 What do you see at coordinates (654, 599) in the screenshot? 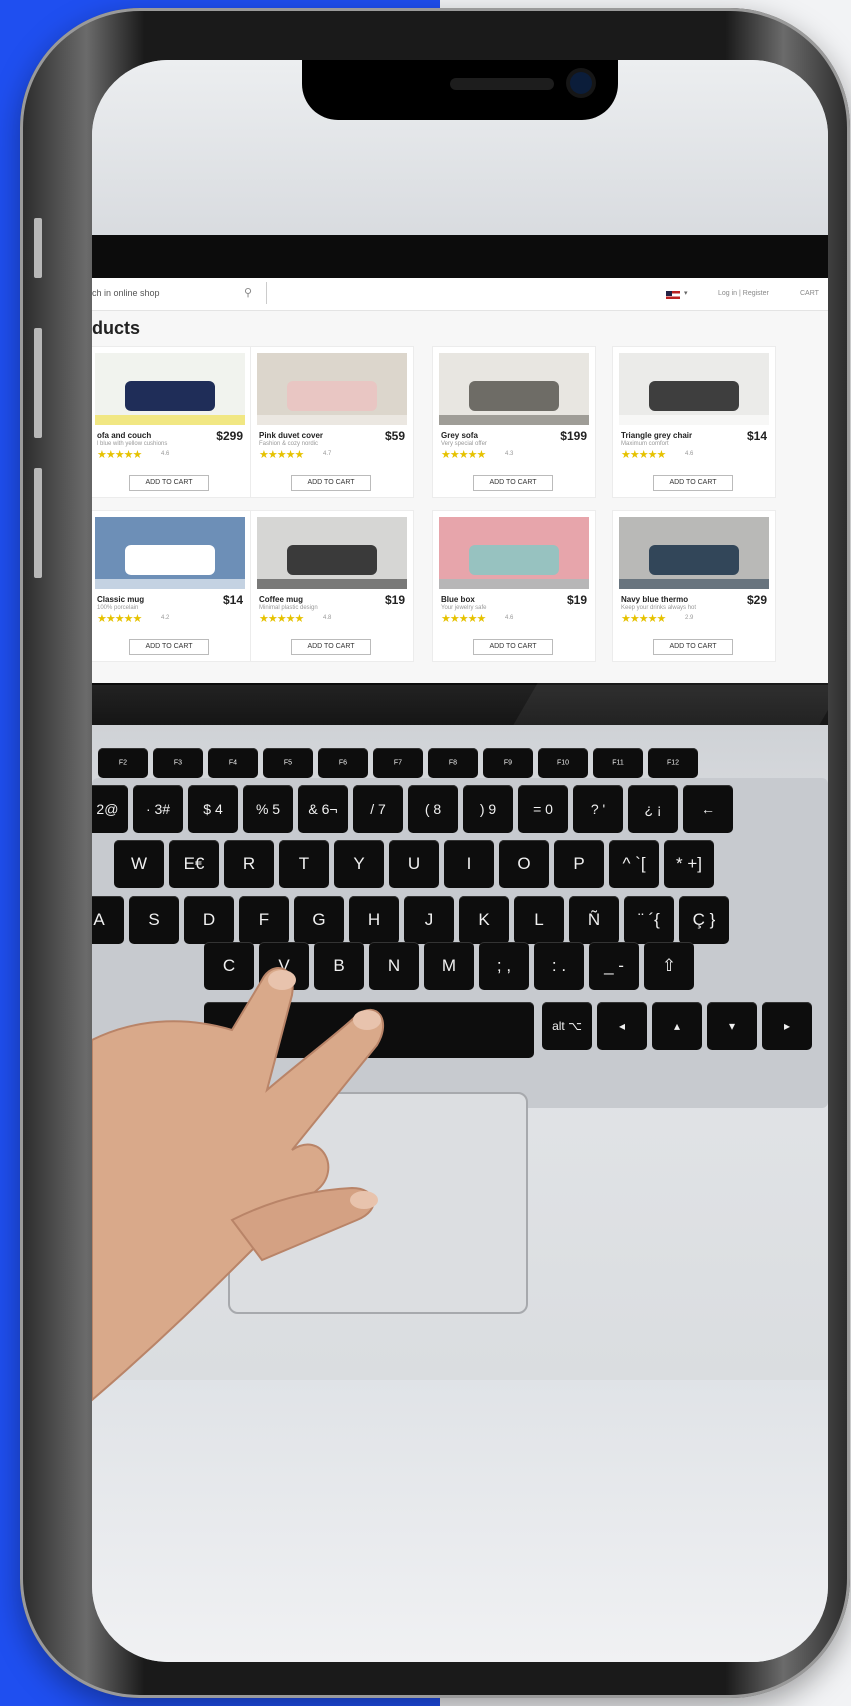
I see `product-name: Navy blue thermo` at bounding box center [654, 599].